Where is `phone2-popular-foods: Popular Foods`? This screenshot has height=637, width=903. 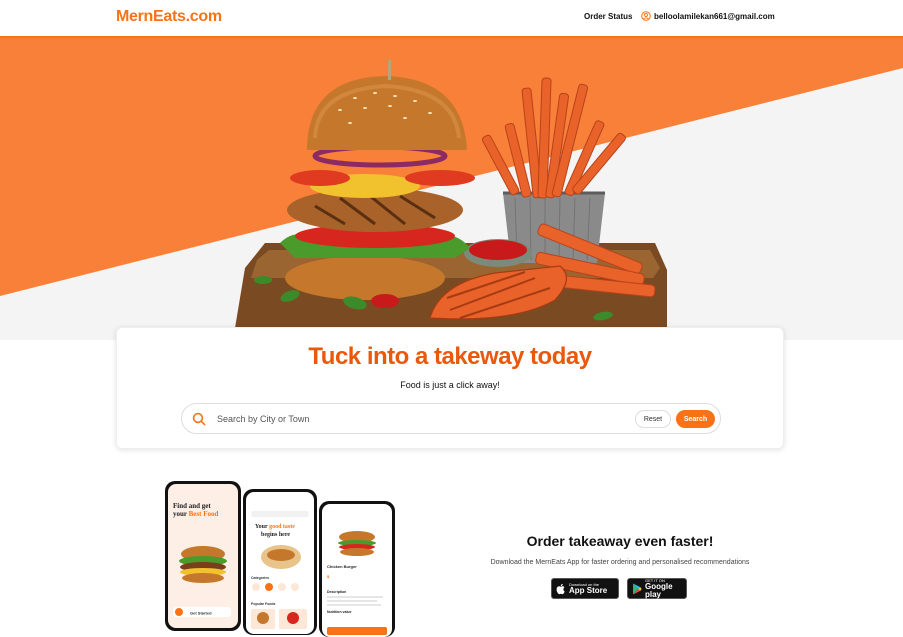 phone2-popular-foods: Popular Foods is located at coordinates (263, 604).